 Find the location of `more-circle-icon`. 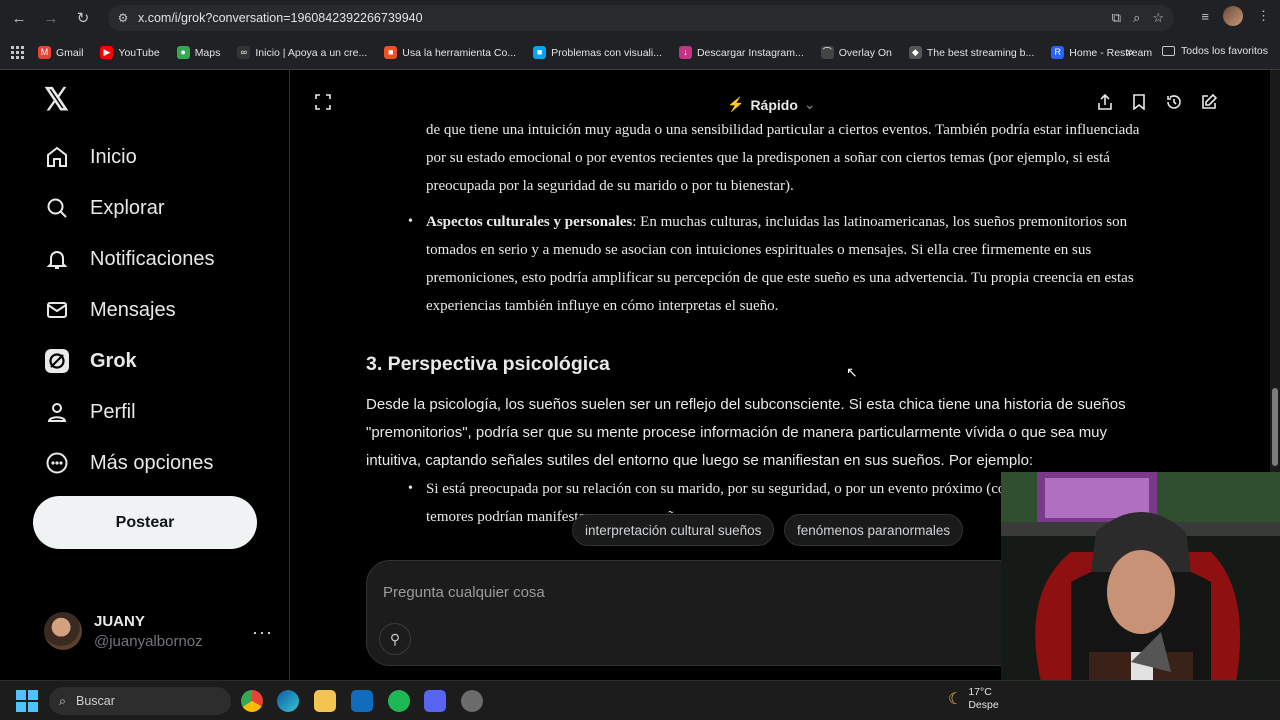

more-circle-icon is located at coordinates (57, 463).